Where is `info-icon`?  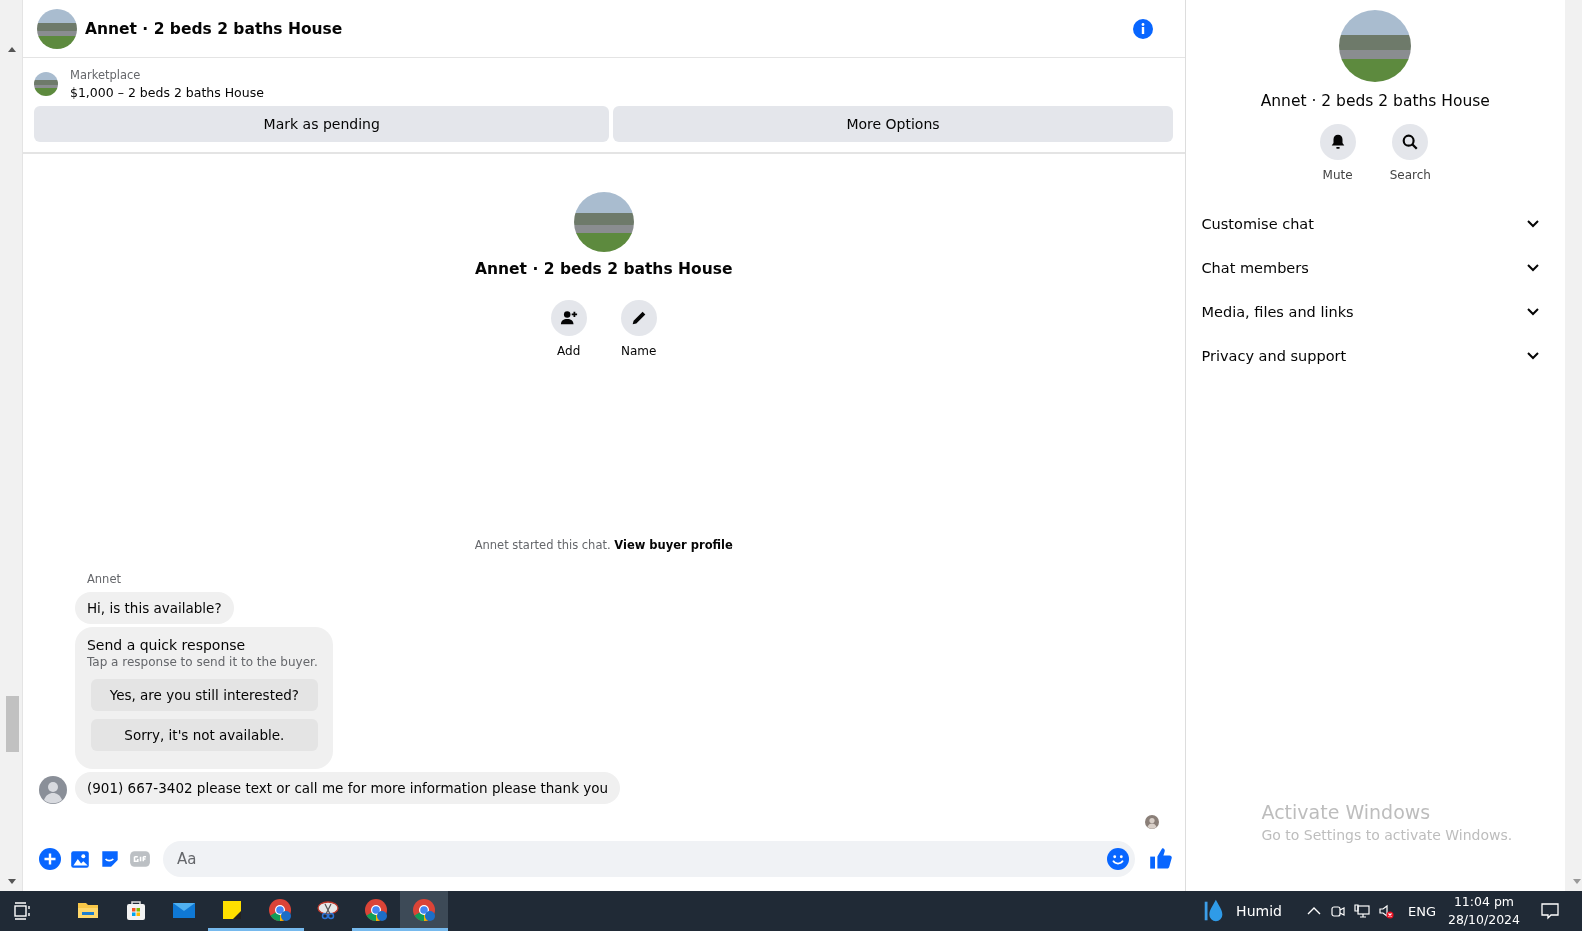
info-icon is located at coordinates (1142, 28).